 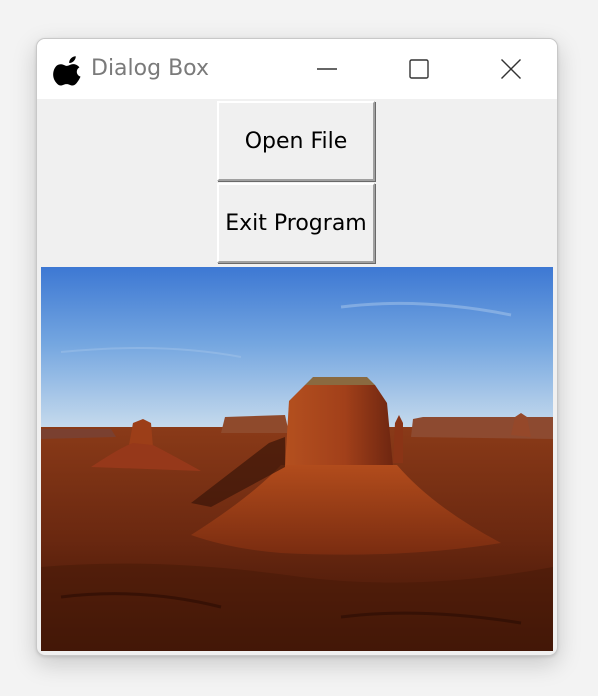 I want to click on open-file-button: Open File, so click(x=296, y=141).